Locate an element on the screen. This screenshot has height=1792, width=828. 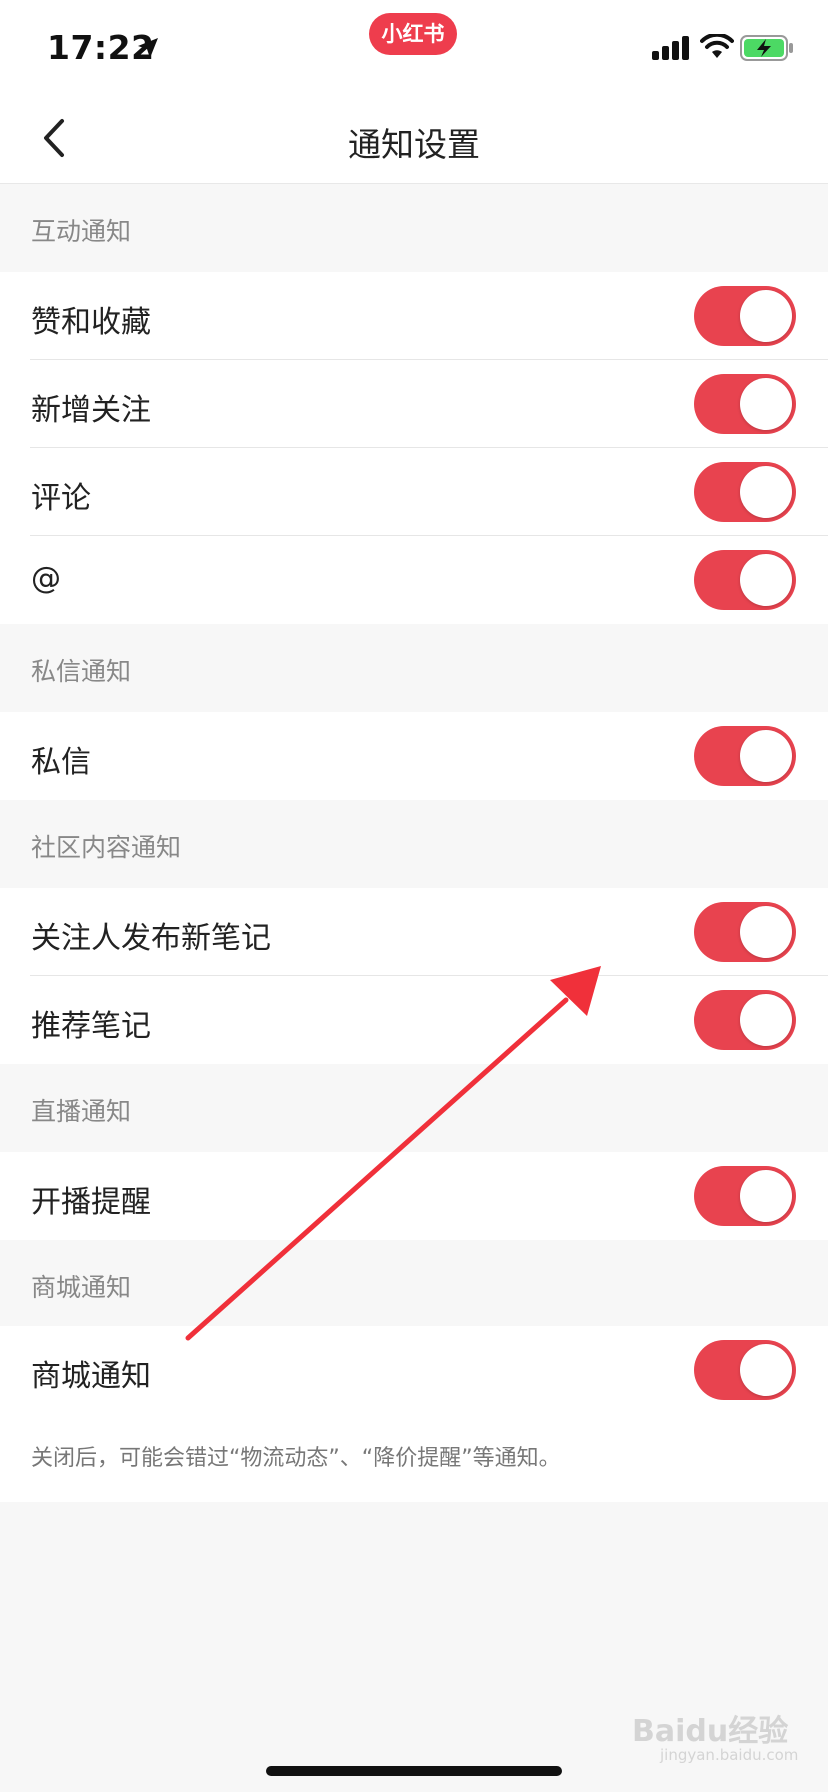
mall-notifications-toggle is located at coordinates (745, 1370).